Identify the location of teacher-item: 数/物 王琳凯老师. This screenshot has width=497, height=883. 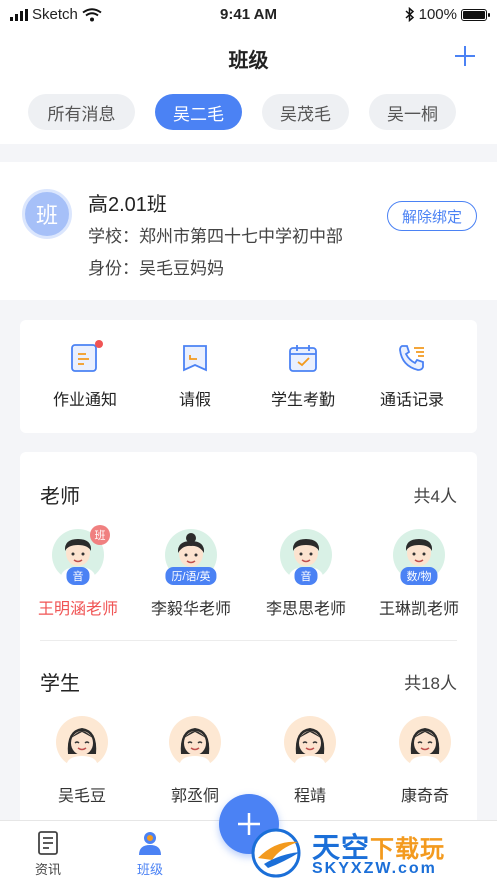
(419, 574).